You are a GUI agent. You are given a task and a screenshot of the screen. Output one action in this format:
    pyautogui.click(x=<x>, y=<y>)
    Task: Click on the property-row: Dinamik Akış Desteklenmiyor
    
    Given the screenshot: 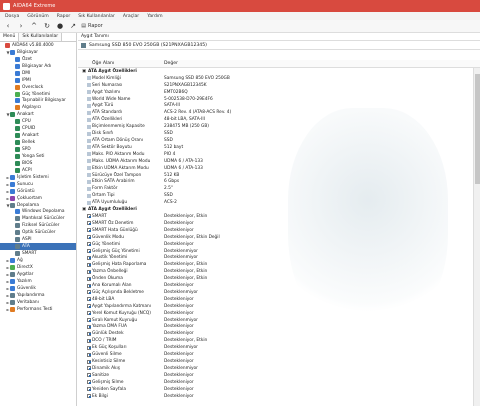 What is the action you would take?
    pyautogui.click(x=275, y=368)
    